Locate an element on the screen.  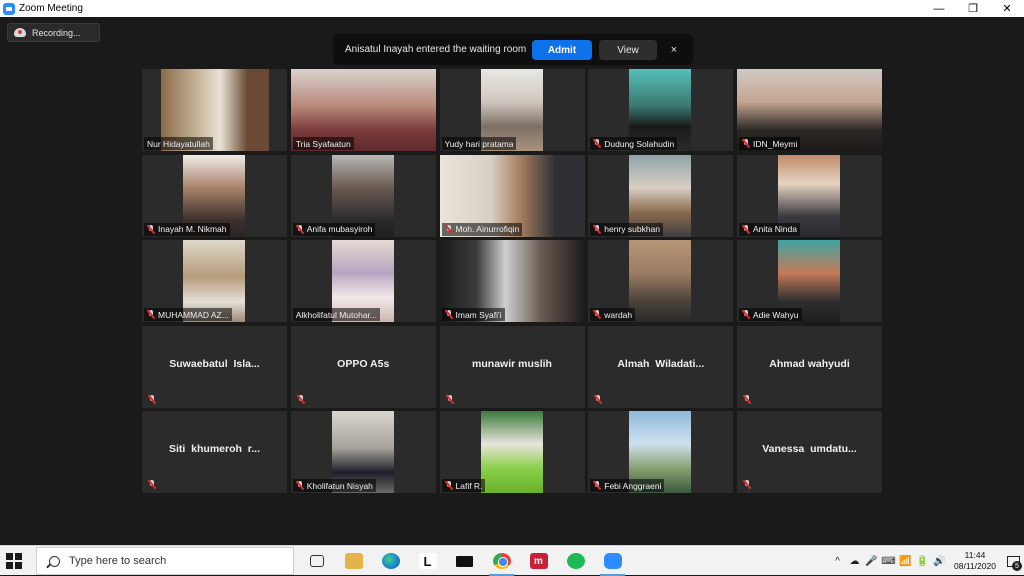
mail-icon is located at coordinates (464, 561).